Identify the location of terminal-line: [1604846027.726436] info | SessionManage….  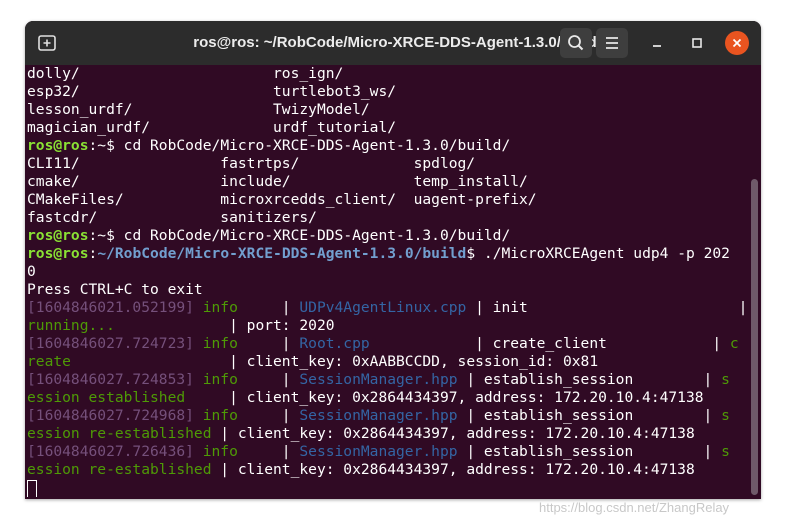
(388, 452).